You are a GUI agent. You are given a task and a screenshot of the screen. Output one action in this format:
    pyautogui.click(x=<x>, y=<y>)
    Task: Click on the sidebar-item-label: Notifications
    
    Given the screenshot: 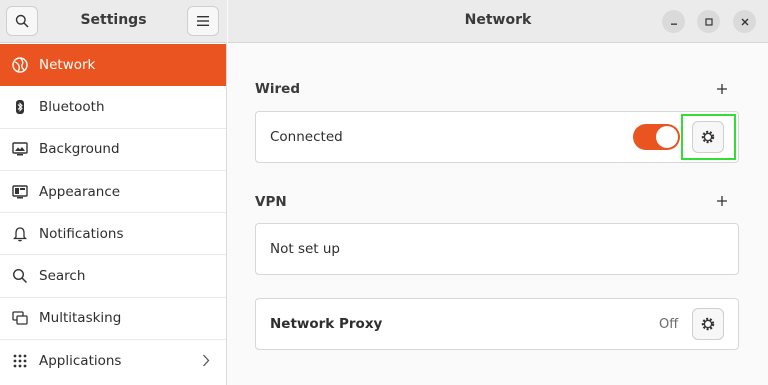 What is the action you would take?
    pyautogui.click(x=81, y=233)
    